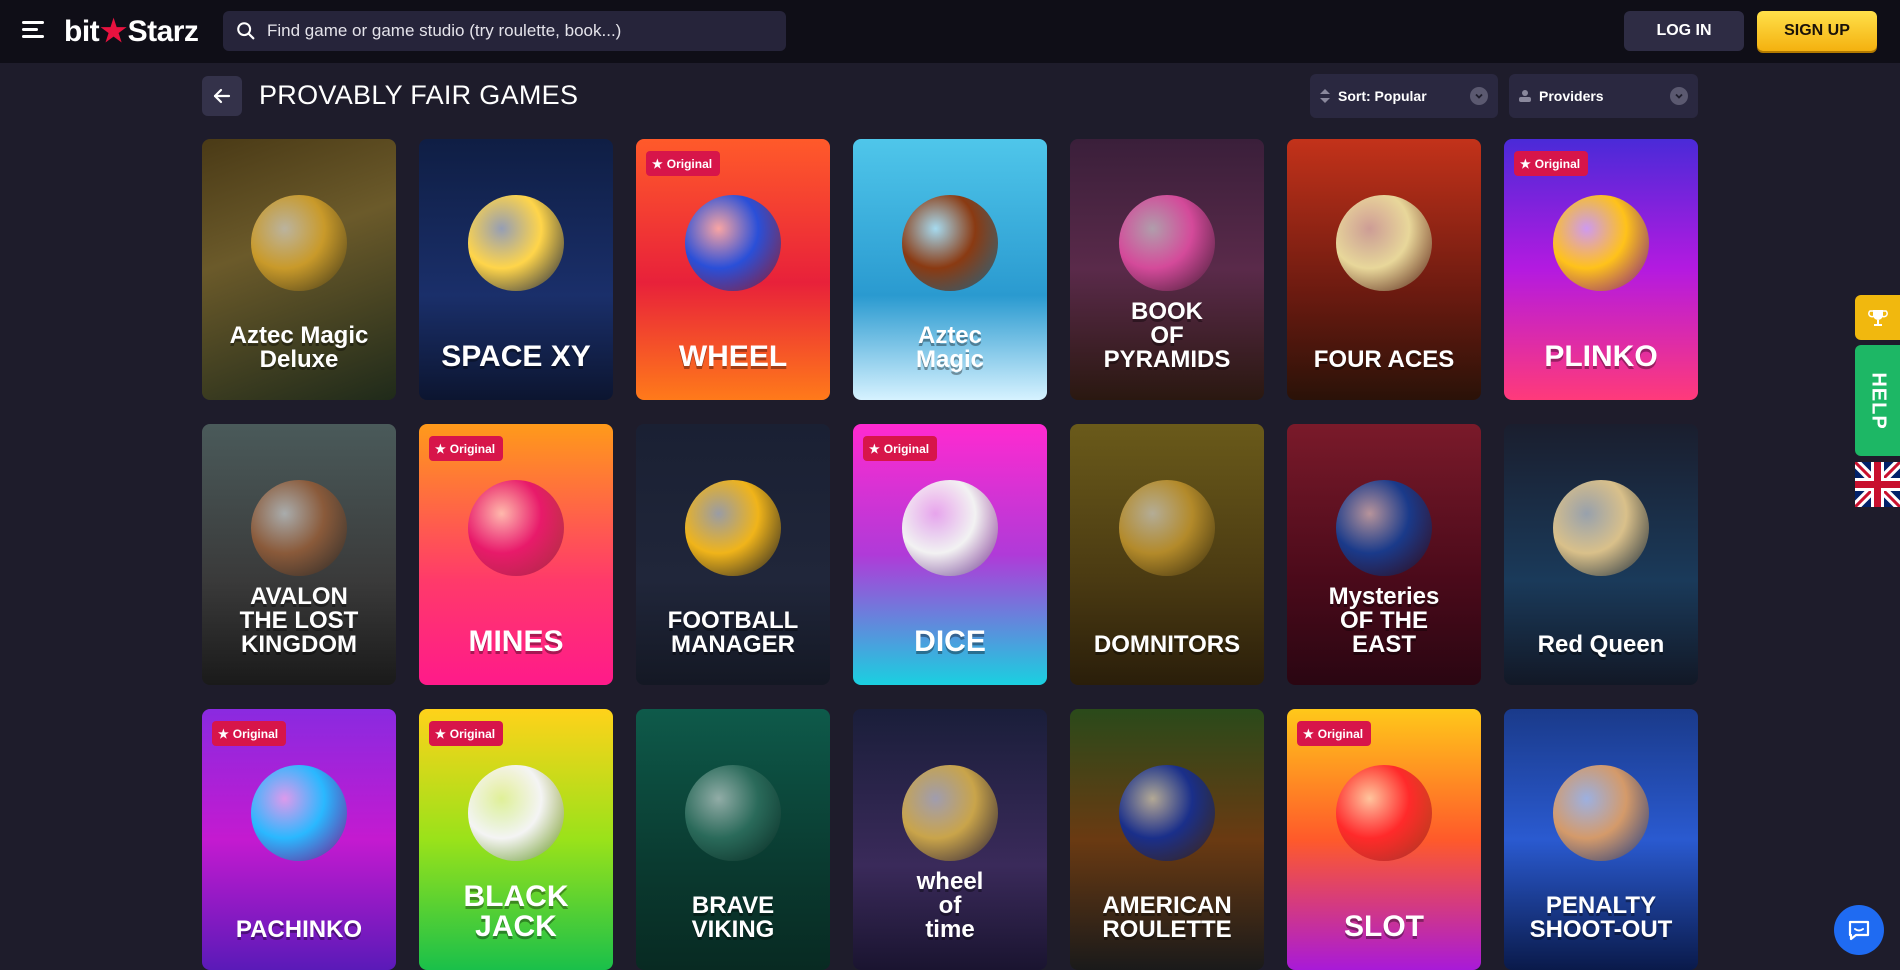 The height and width of the screenshot is (970, 1900). What do you see at coordinates (1684, 31) in the screenshot?
I see `login-button: LOG IN` at bounding box center [1684, 31].